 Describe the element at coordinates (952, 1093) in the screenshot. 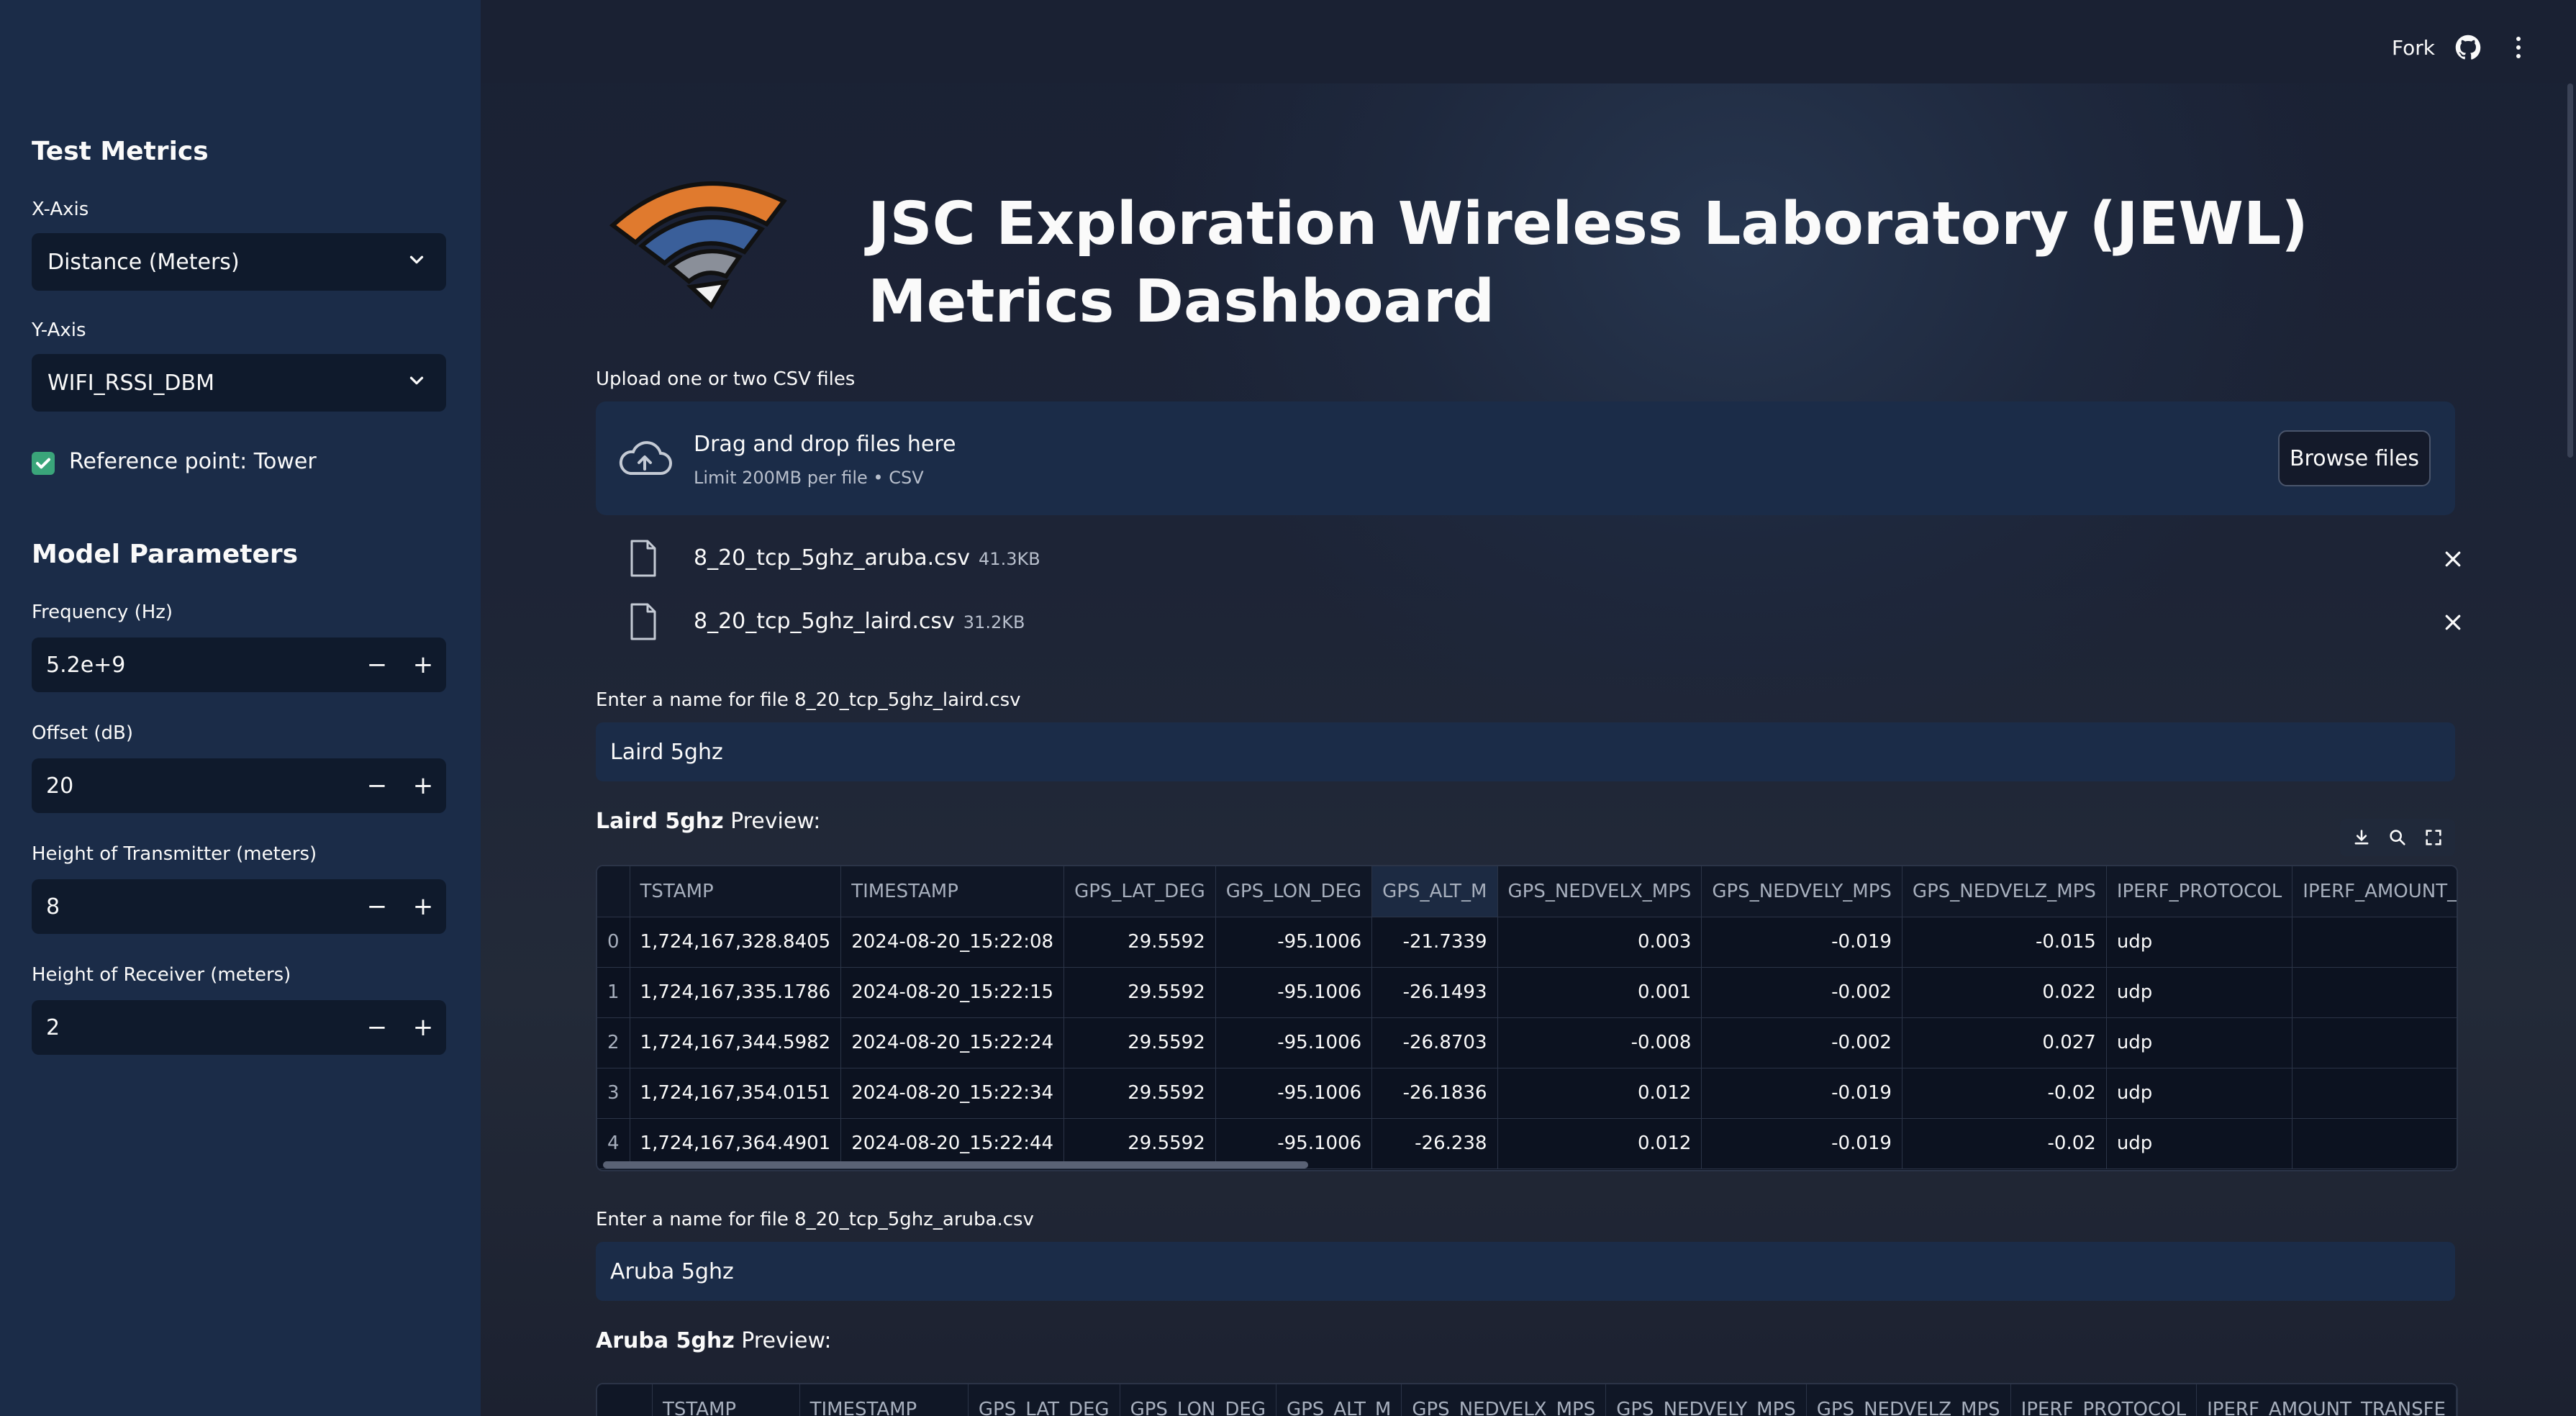

I see `table-cell: 2024-08-20_15:22:34` at that location.